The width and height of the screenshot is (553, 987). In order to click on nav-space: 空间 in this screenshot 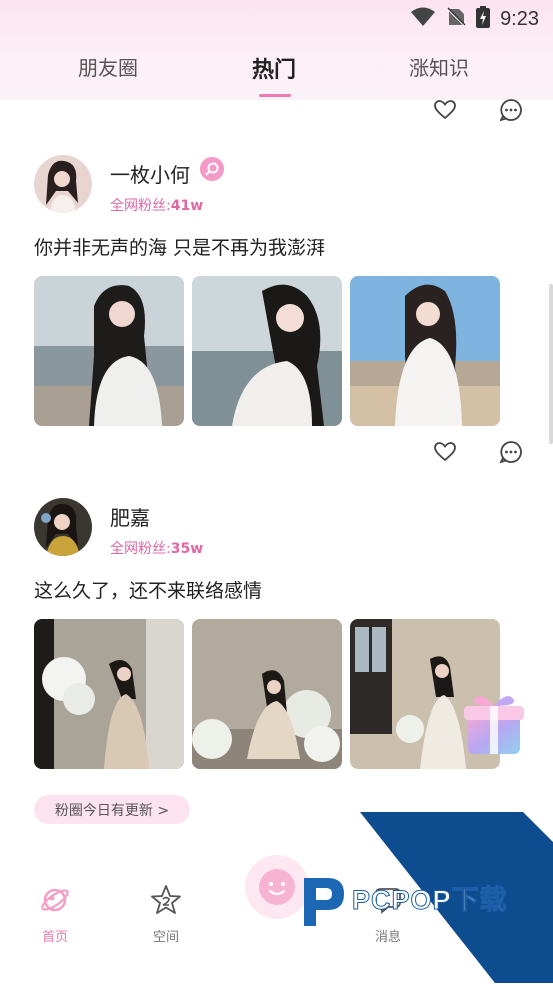, I will do `click(166, 914)`.